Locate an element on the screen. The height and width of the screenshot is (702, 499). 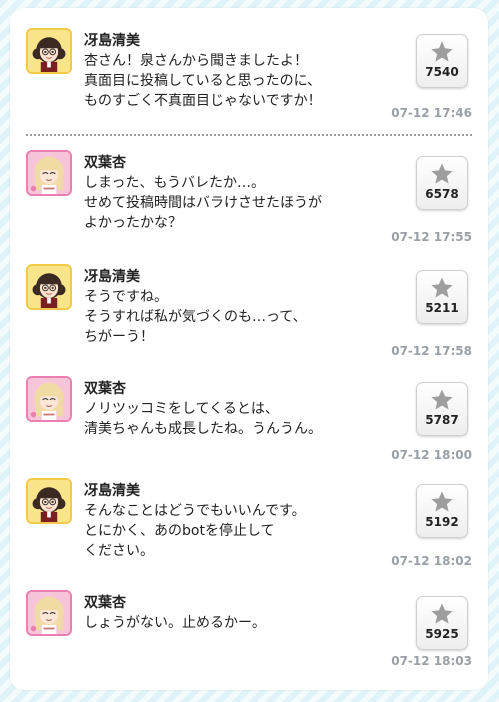
message-line: 真面目に投稿していると思ったのに、 is located at coordinates (203, 81).